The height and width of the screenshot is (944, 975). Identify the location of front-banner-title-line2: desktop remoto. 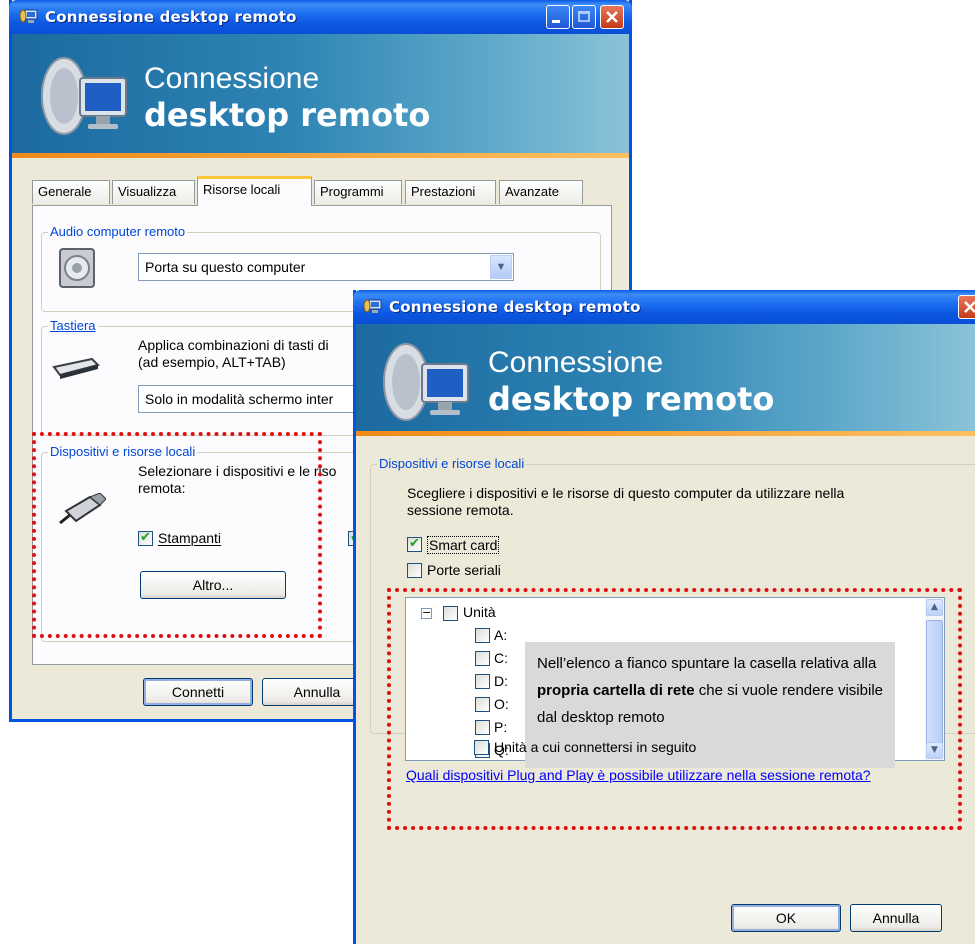
(631, 399).